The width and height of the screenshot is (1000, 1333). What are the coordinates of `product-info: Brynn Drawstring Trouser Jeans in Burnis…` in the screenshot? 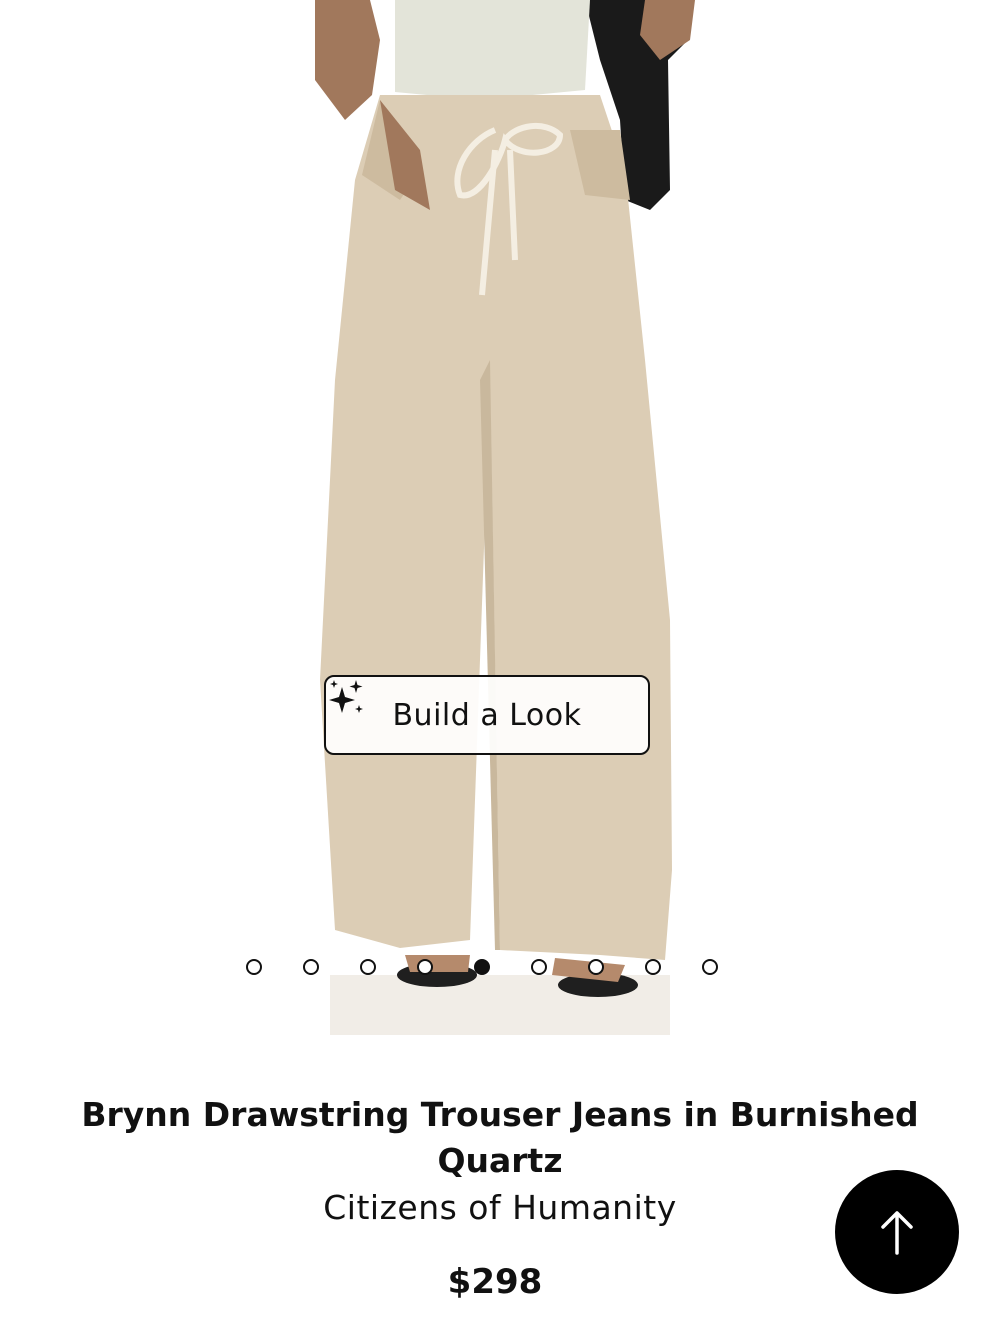 It's located at (500, 1162).